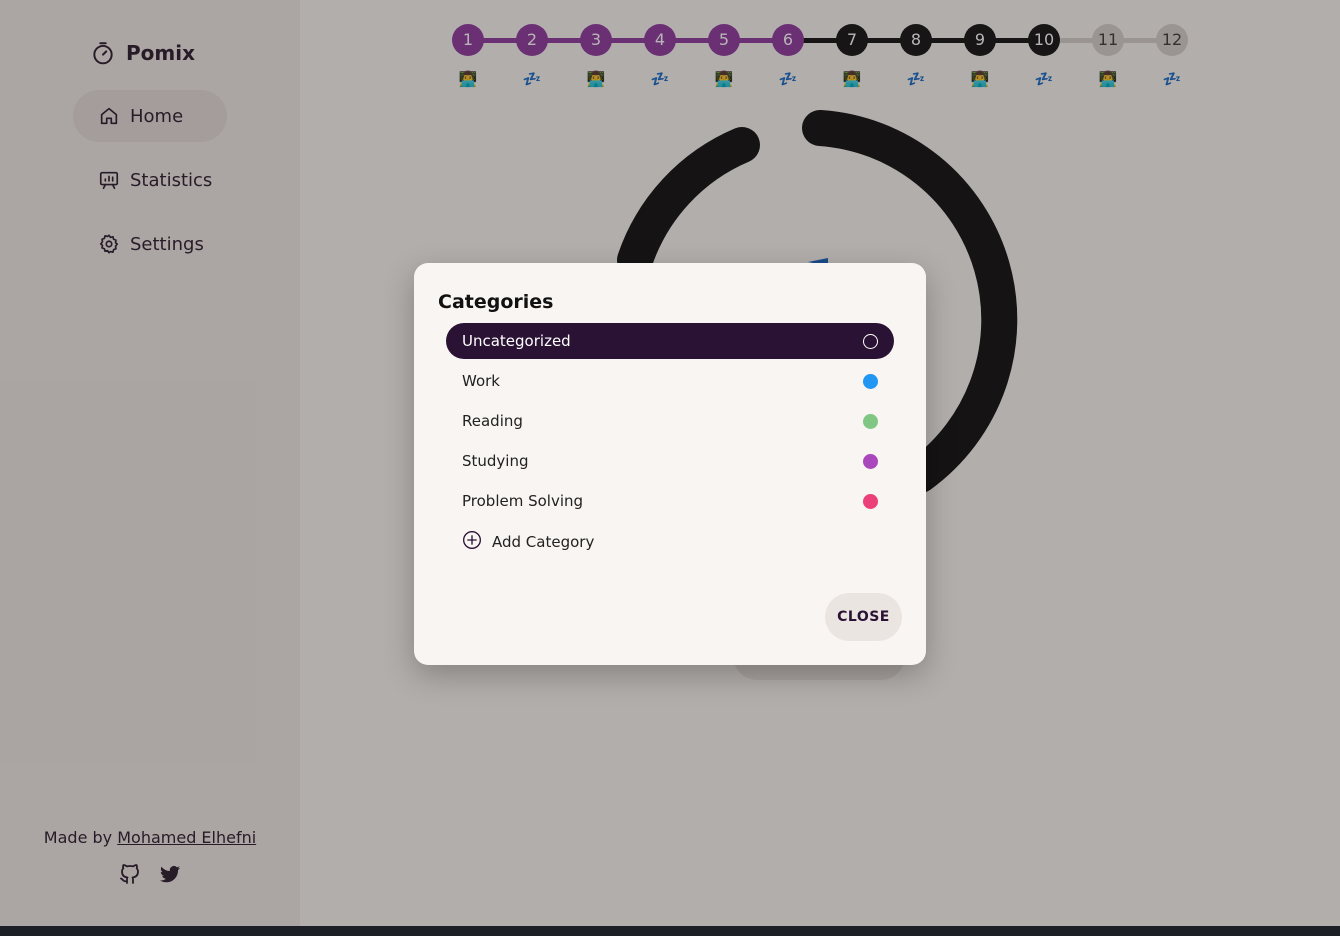 Image resolution: width=1340 pixels, height=936 pixels. What do you see at coordinates (495, 461) in the screenshot?
I see `category-label: Studying` at bounding box center [495, 461].